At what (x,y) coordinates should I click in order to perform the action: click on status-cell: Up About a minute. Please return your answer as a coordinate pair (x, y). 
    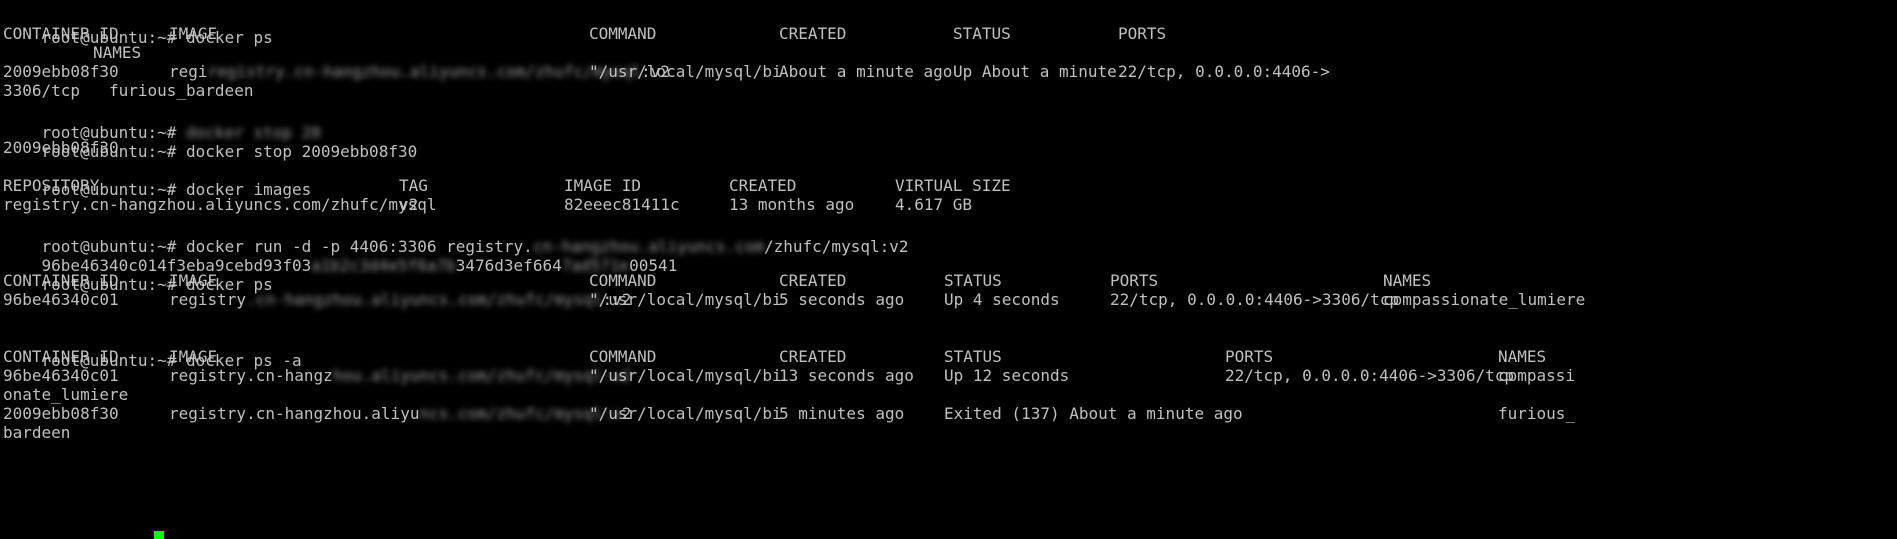
    Looking at the image, I should click on (1035, 71).